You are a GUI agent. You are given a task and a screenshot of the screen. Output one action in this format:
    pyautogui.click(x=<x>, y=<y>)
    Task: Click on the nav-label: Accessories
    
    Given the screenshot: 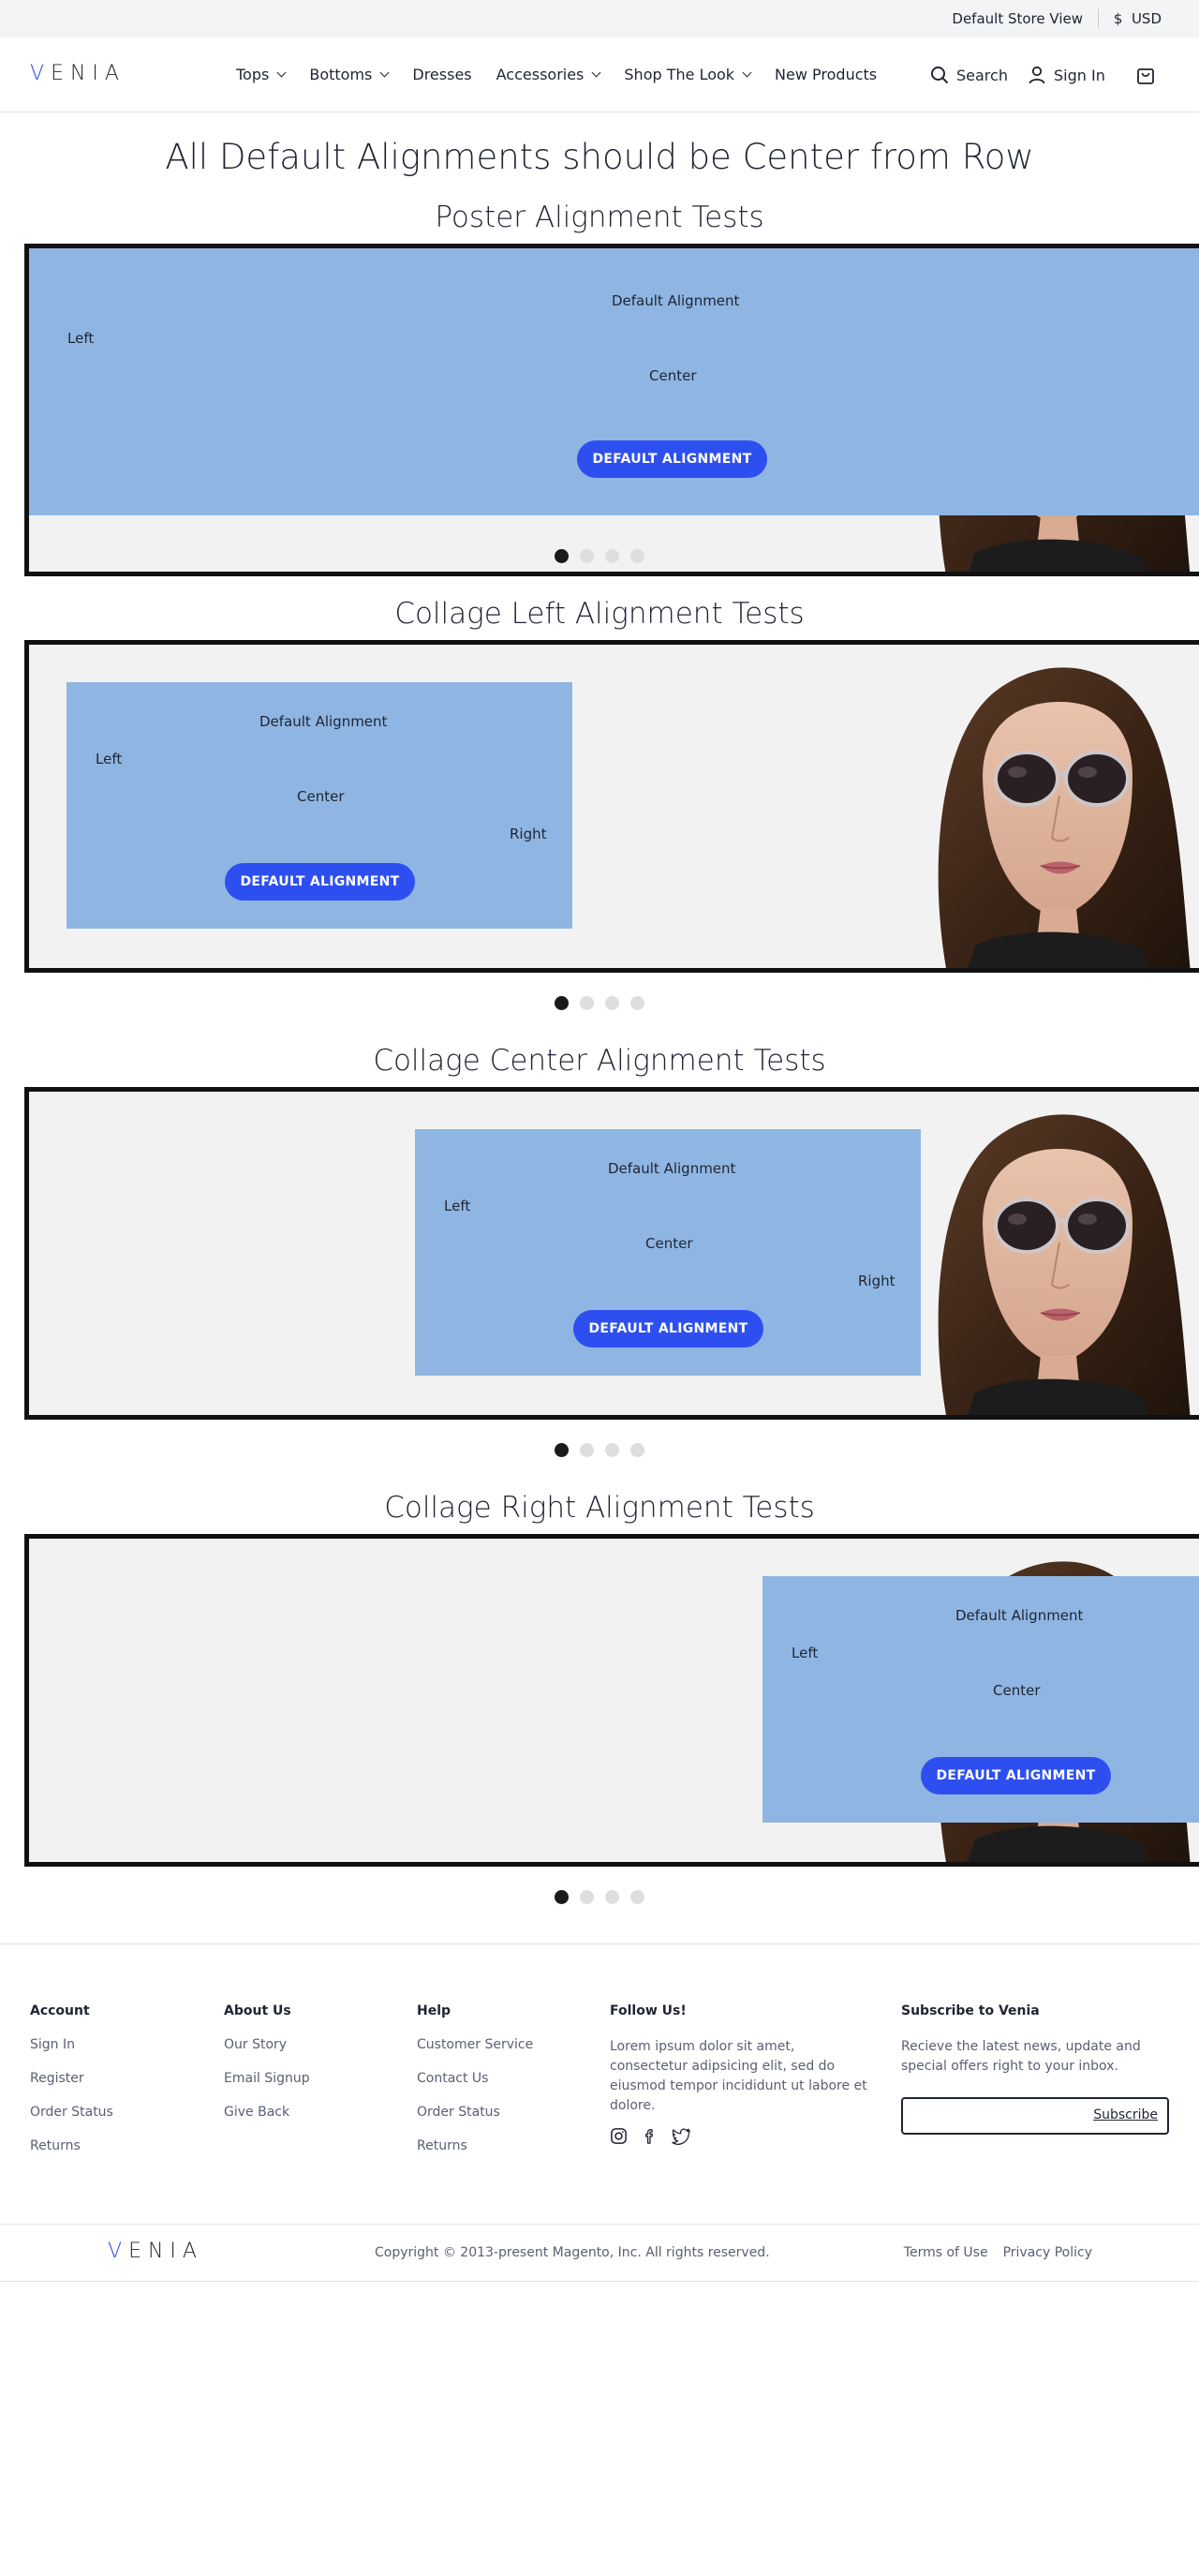 What is the action you would take?
    pyautogui.click(x=540, y=74)
    